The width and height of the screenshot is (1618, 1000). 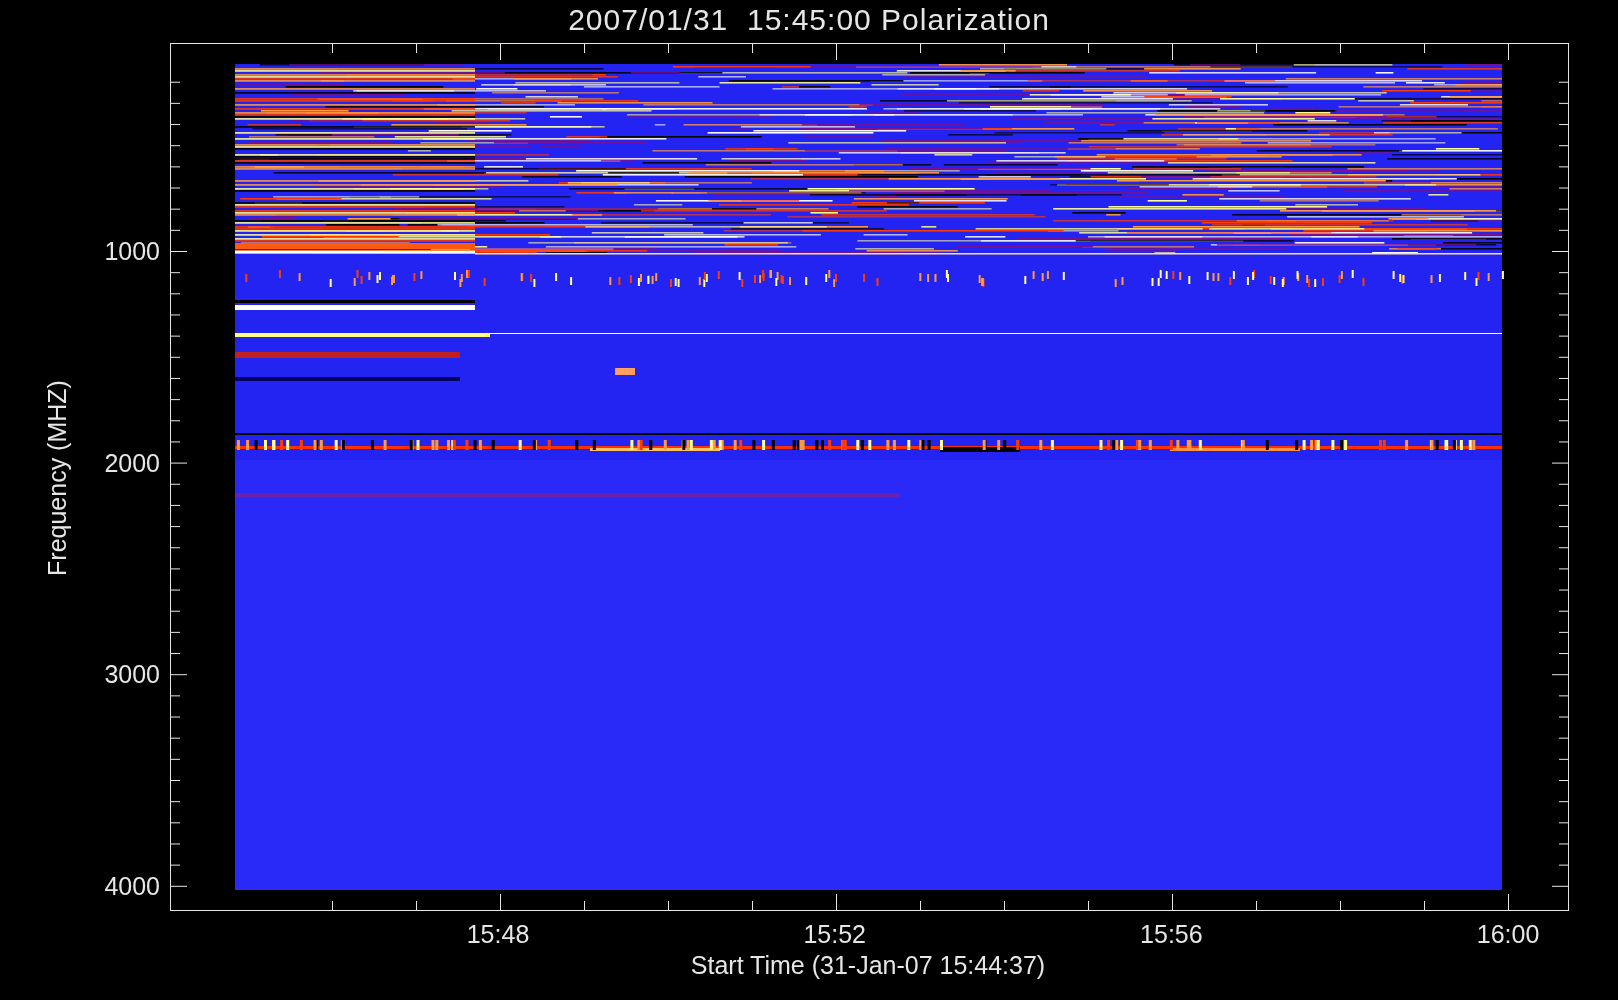 What do you see at coordinates (1171, 934) in the screenshot?
I see `axis-tick-label: 15:56` at bounding box center [1171, 934].